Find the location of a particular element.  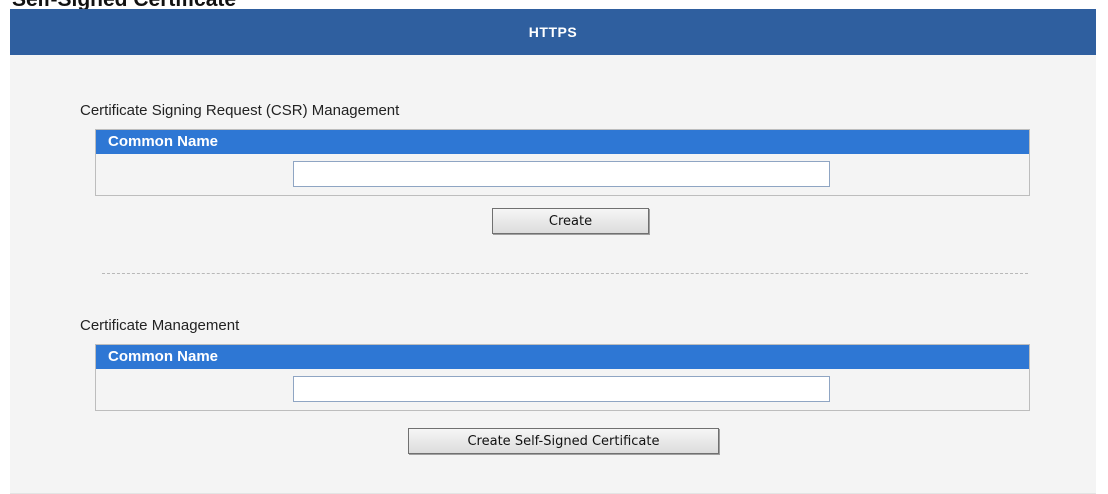

cert-common-name-input is located at coordinates (561, 389).